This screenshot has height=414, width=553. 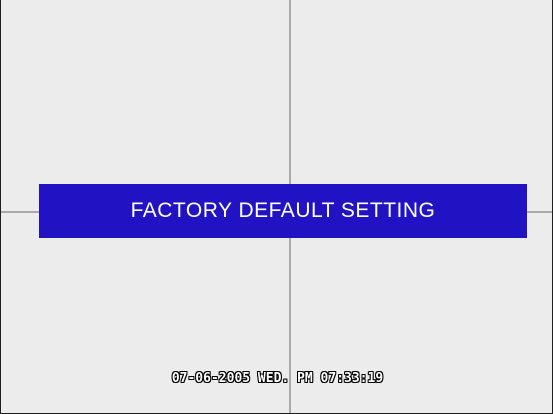 I want to click on datetime-overlay: 07-06-2005 WED. PM 07:33:19, so click(x=277, y=378).